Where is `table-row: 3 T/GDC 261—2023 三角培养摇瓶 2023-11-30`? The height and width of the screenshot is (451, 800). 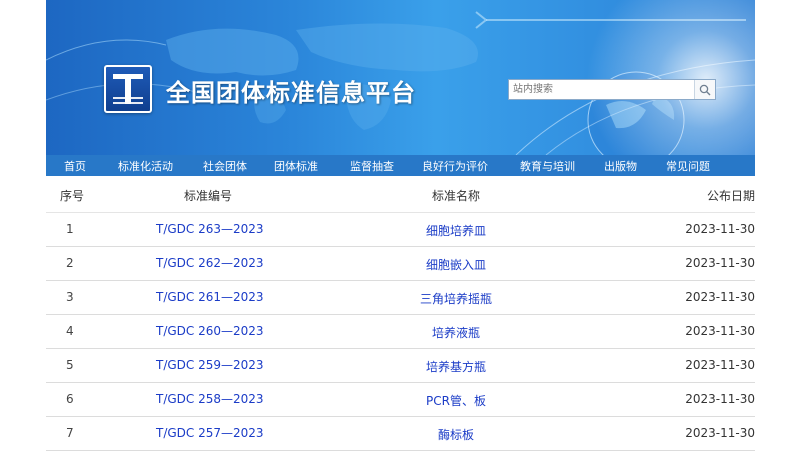 table-row: 3 T/GDC 261—2023 三角培养摇瓶 2023-11-30 is located at coordinates (400, 297).